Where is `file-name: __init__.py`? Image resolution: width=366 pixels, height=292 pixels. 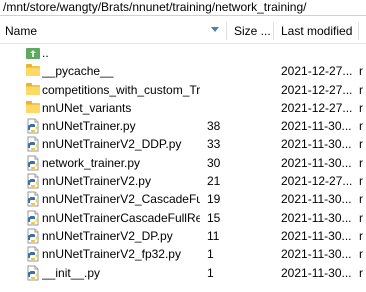 file-name: __init__.py is located at coordinates (71, 272).